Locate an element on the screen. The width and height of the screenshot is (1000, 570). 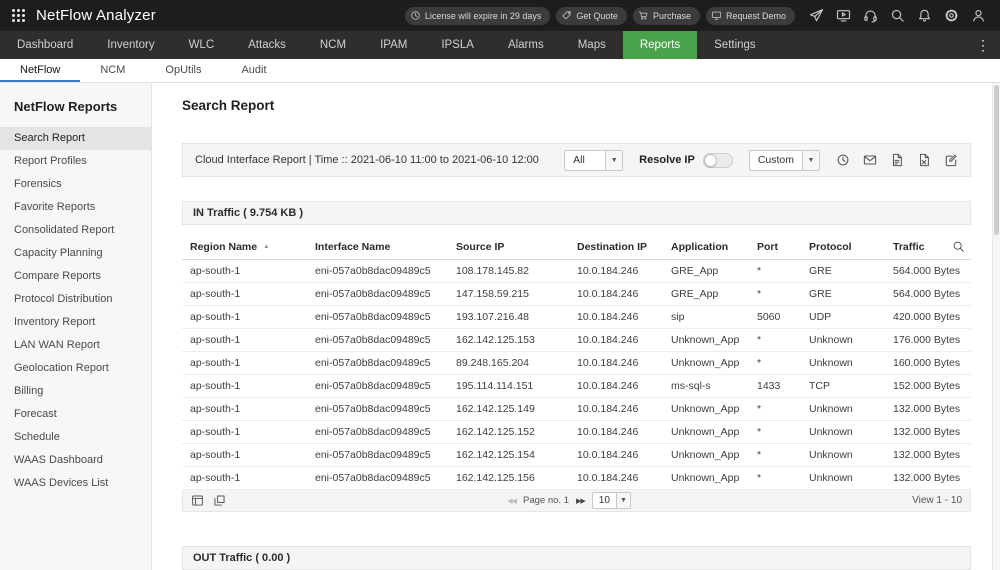
sidebar-item-consolidated-report: Consolidated Report is located at coordinates (75, 230).